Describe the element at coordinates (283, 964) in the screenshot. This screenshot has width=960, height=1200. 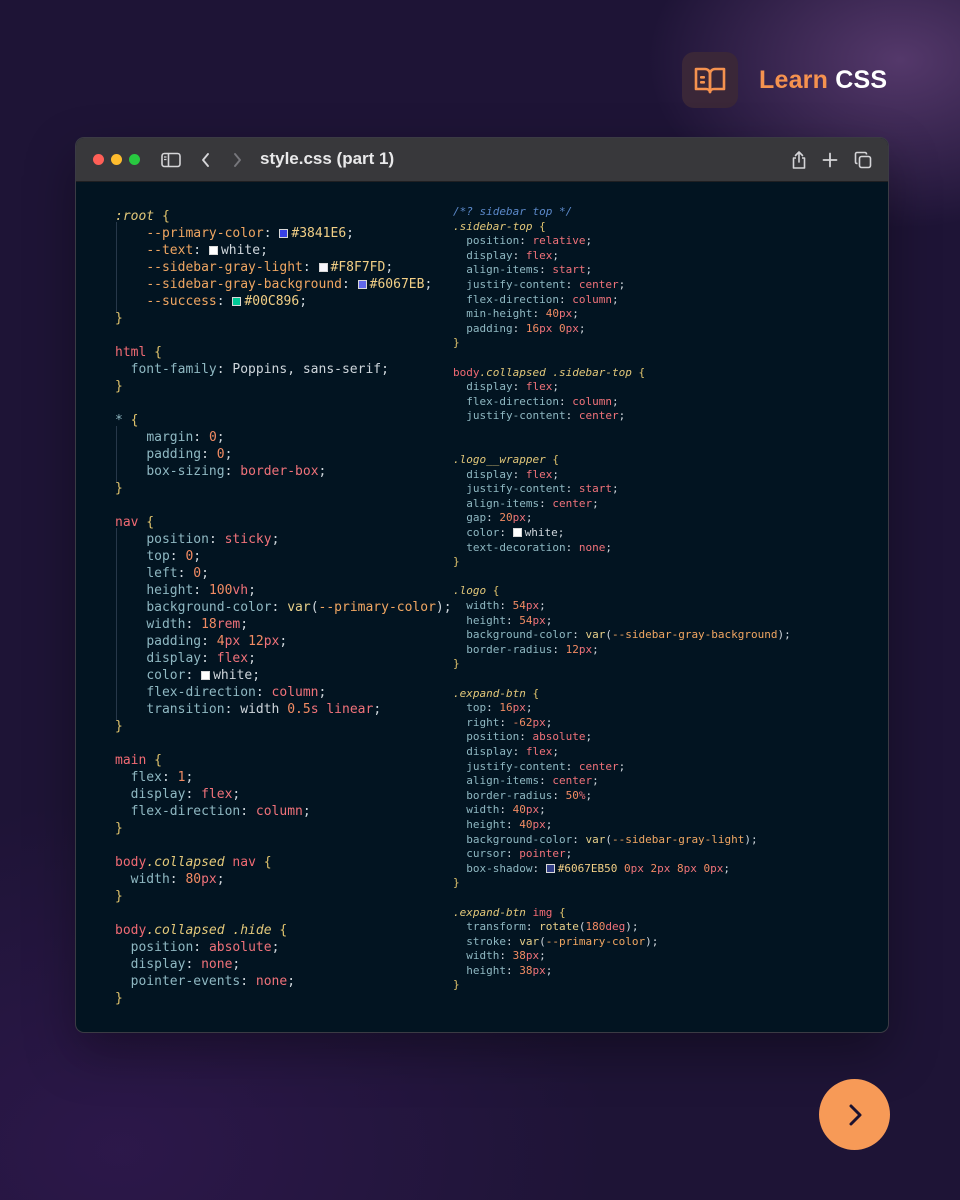
I see `code-line: display: none;` at that location.